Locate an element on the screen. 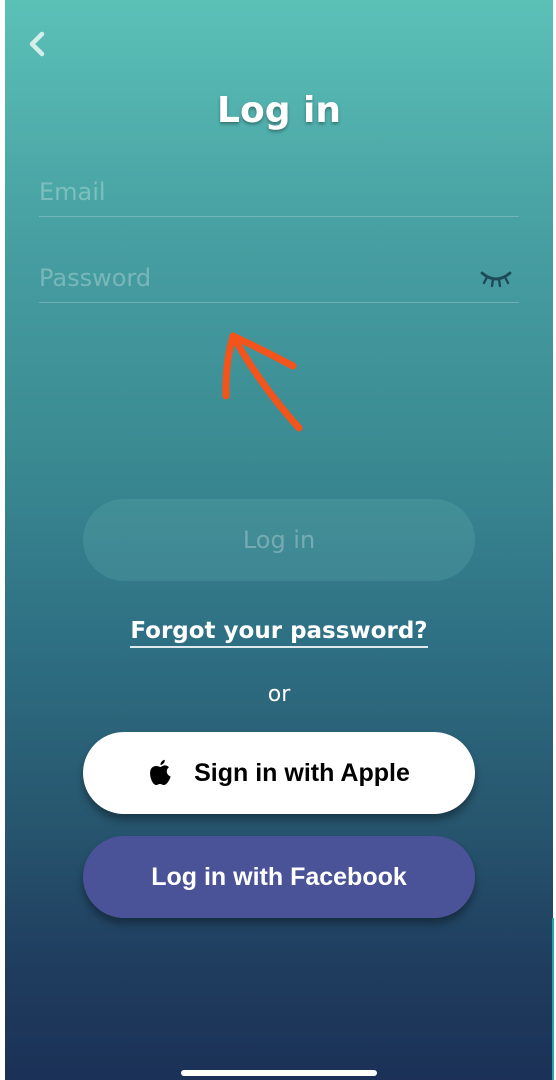 This screenshot has width=556, height=1080. home-indicator is located at coordinates (279, 1073).